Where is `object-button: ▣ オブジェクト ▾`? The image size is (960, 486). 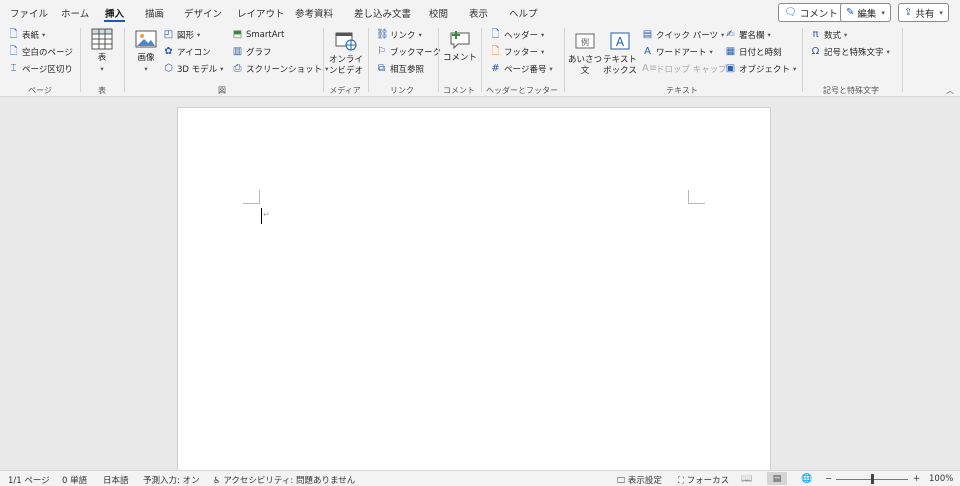 object-button: ▣ オブジェクト ▾ is located at coordinates (761, 68).